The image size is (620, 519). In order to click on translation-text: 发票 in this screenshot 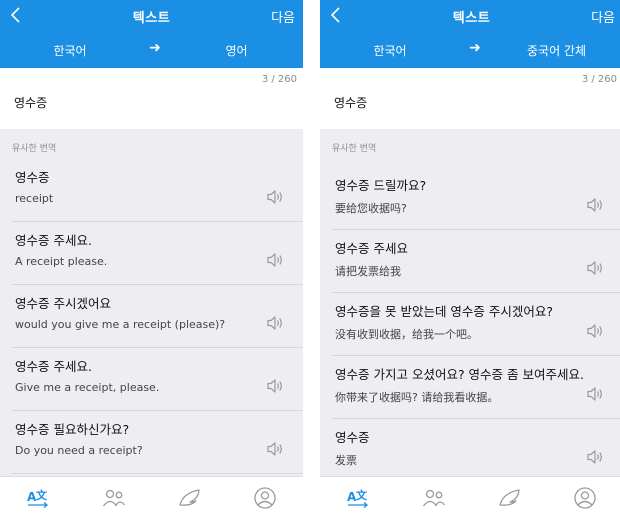, I will do `click(346, 460)`.